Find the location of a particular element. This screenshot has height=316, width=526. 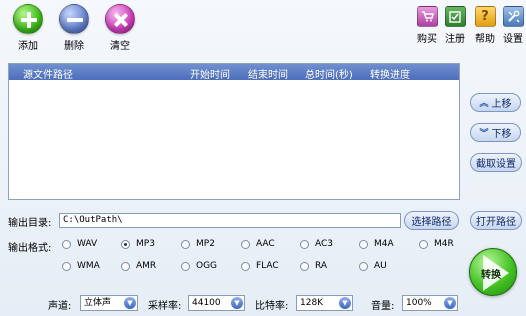

open-path-label: 打开路径 is located at coordinates (496, 222).